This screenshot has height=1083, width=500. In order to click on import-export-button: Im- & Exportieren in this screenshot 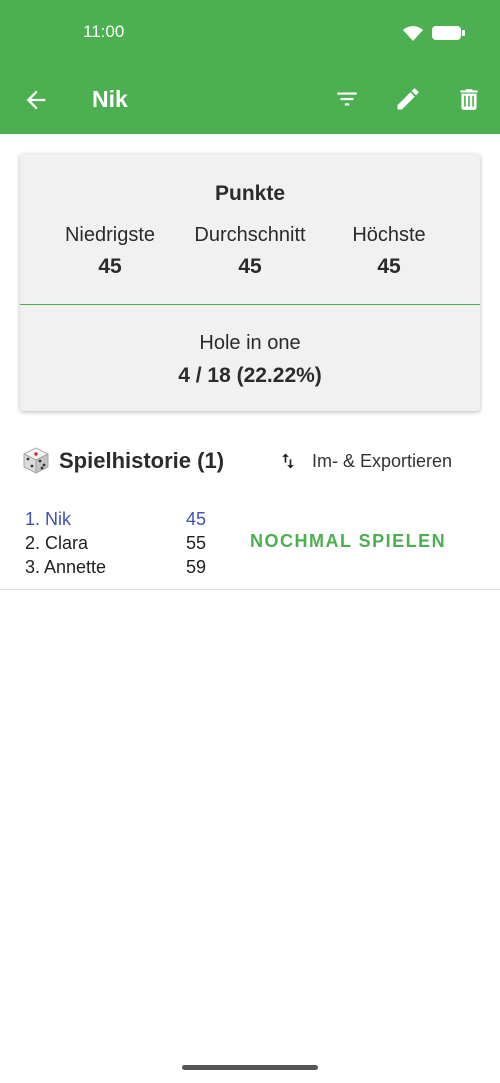, I will do `click(365, 461)`.